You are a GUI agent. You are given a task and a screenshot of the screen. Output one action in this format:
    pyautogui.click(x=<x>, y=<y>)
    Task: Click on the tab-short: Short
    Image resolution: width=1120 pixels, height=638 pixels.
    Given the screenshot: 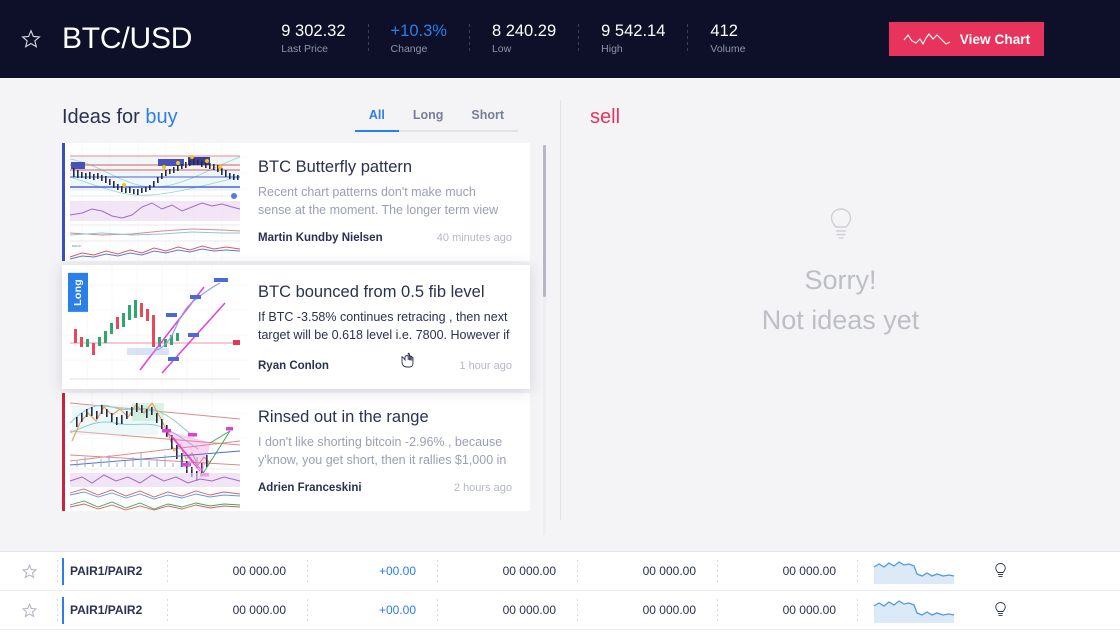 What is the action you would take?
    pyautogui.click(x=487, y=120)
    